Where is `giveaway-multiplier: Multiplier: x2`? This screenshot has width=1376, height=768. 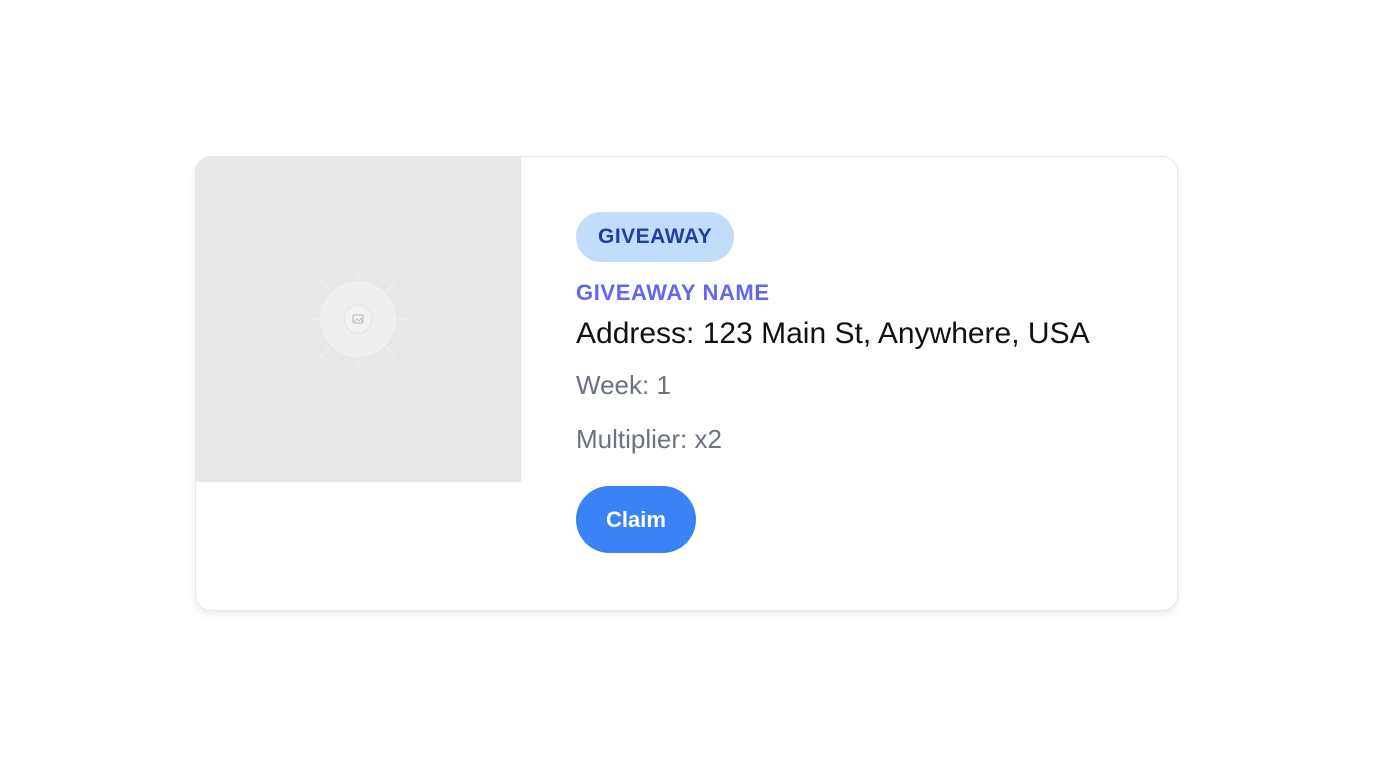
giveaway-multiplier: Multiplier: x2 is located at coordinates (649, 439).